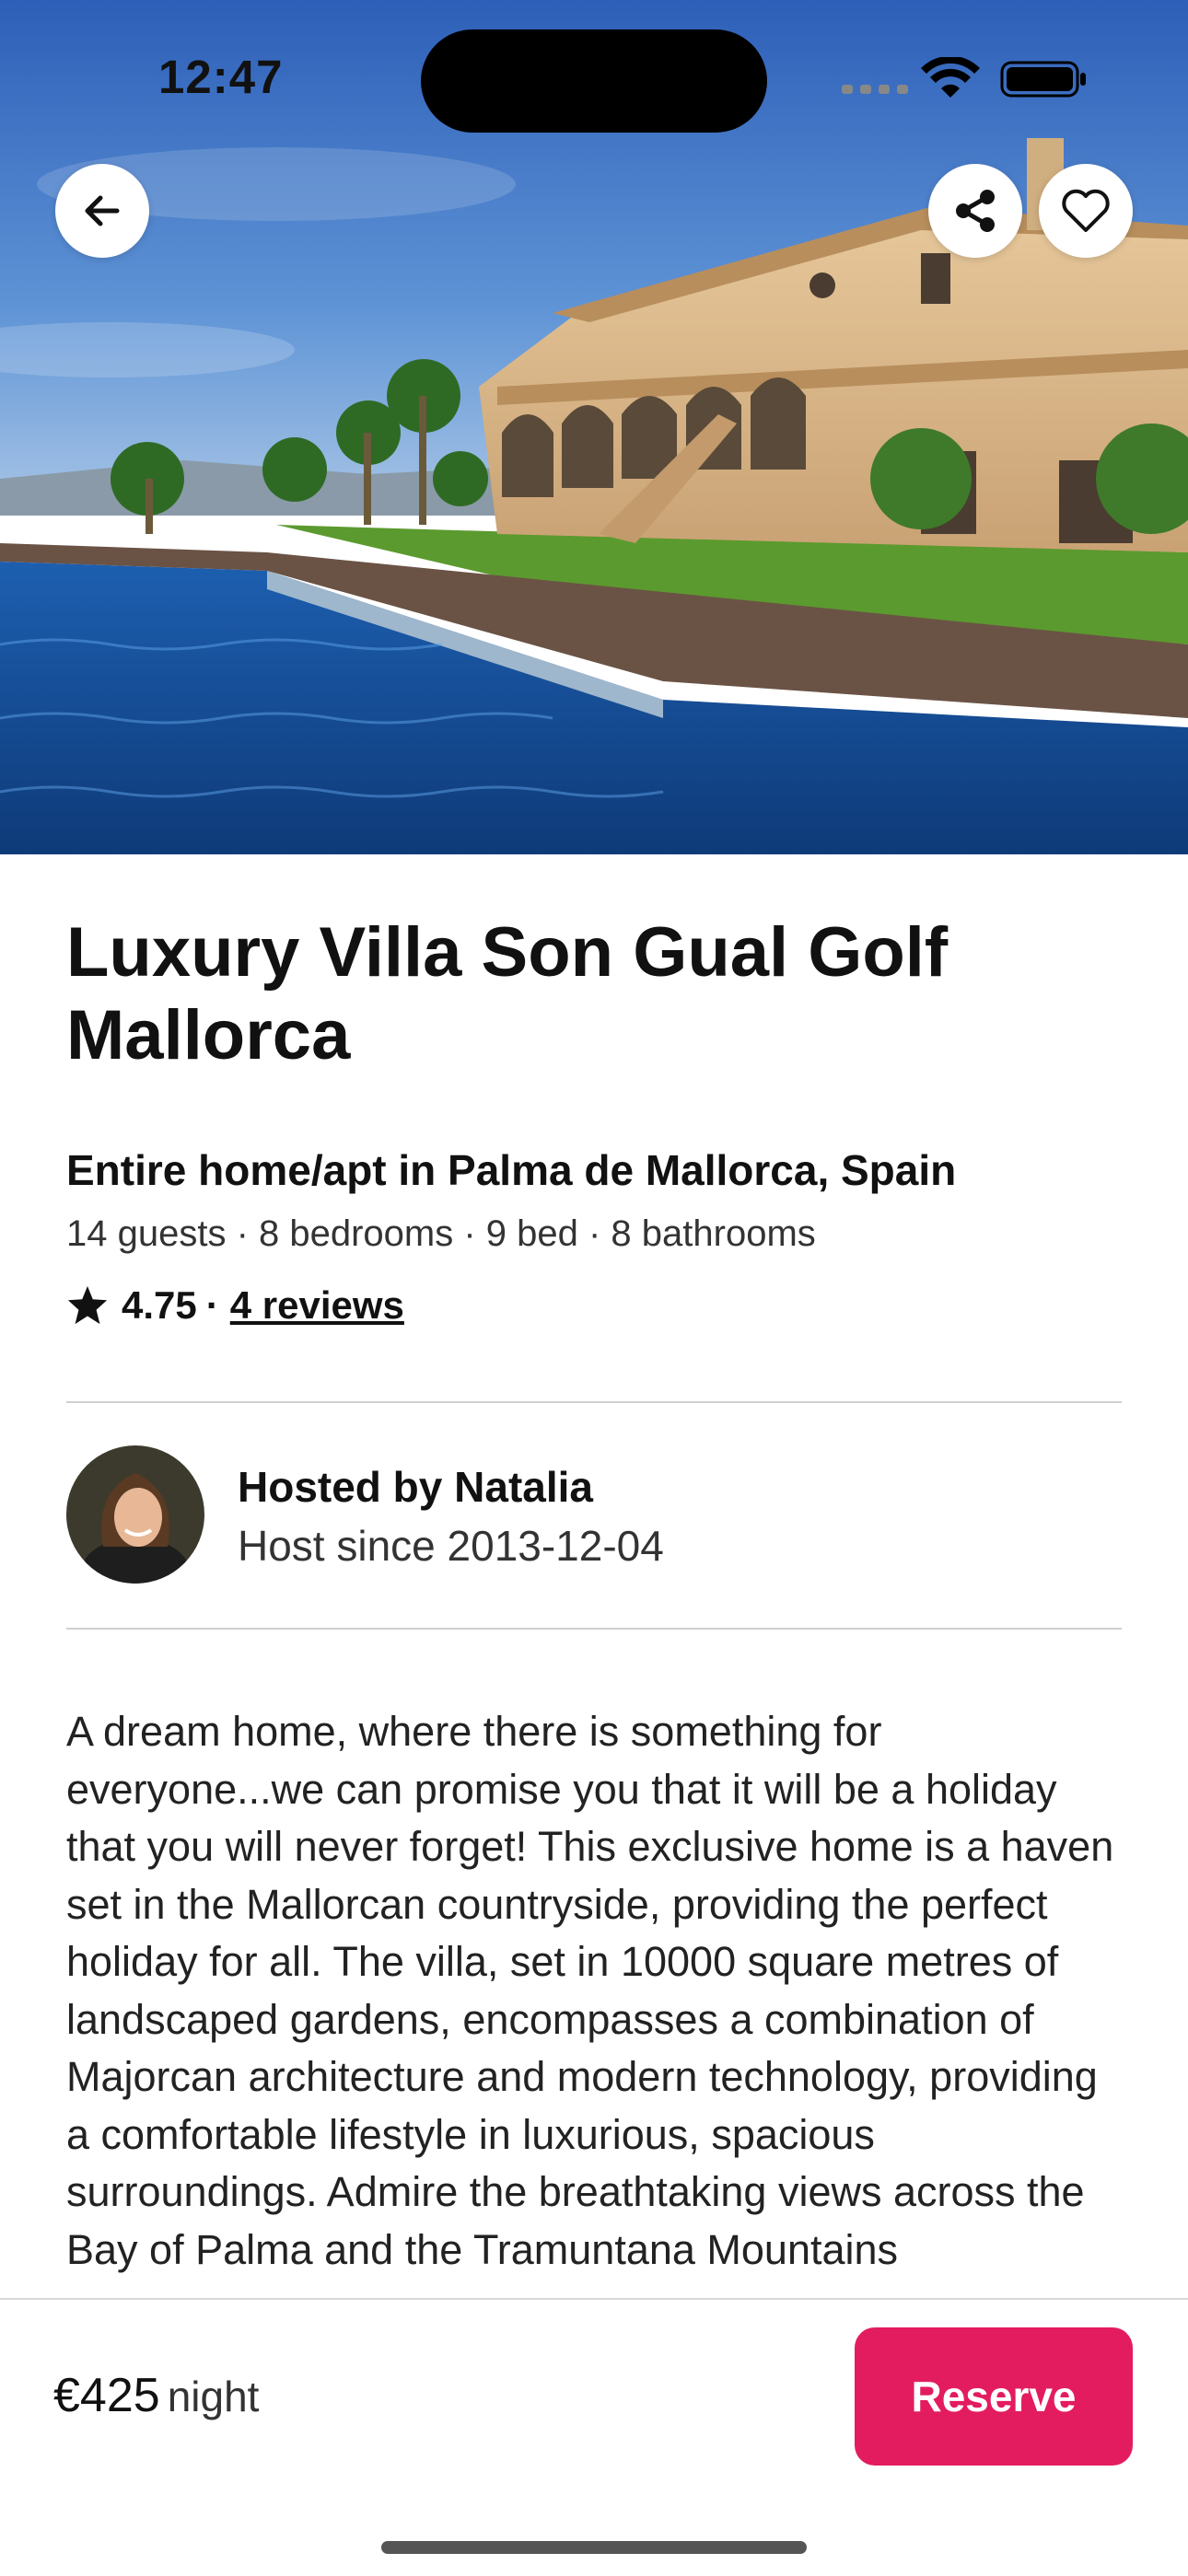  What do you see at coordinates (87, 1305) in the screenshot?
I see `star-icon` at bounding box center [87, 1305].